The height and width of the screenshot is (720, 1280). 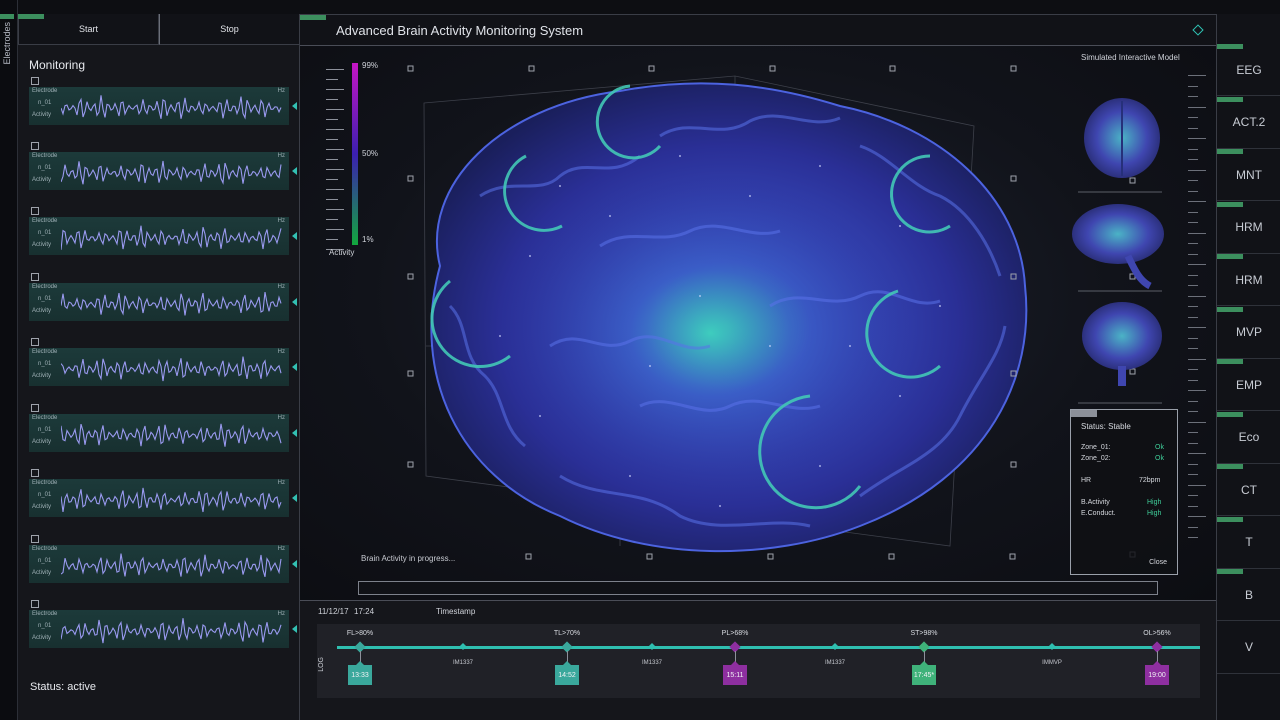 I want to click on right-nav: EEG ACT.2 MNT HRM HRM MVP EMP Eco CT T B V, so click(x=1248, y=367).